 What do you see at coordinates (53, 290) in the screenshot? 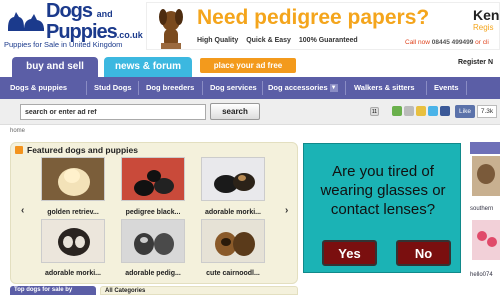
I see `top-dogs-panel-header: Top dogs for sale by` at bounding box center [53, 290].